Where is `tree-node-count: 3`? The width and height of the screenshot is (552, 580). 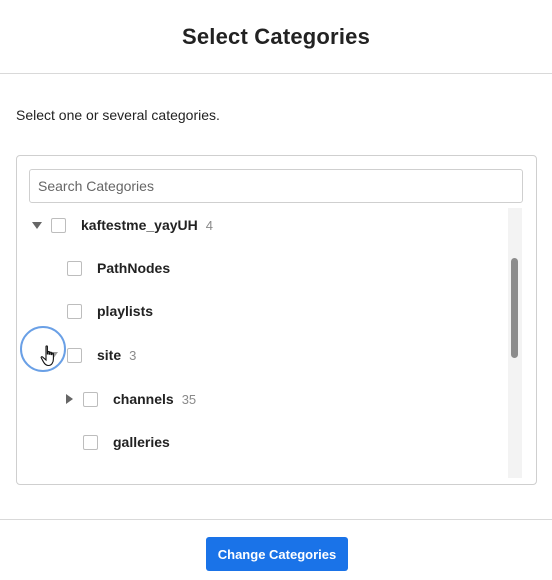 tree-node-count: 3 is located at coordinates (133, 355).